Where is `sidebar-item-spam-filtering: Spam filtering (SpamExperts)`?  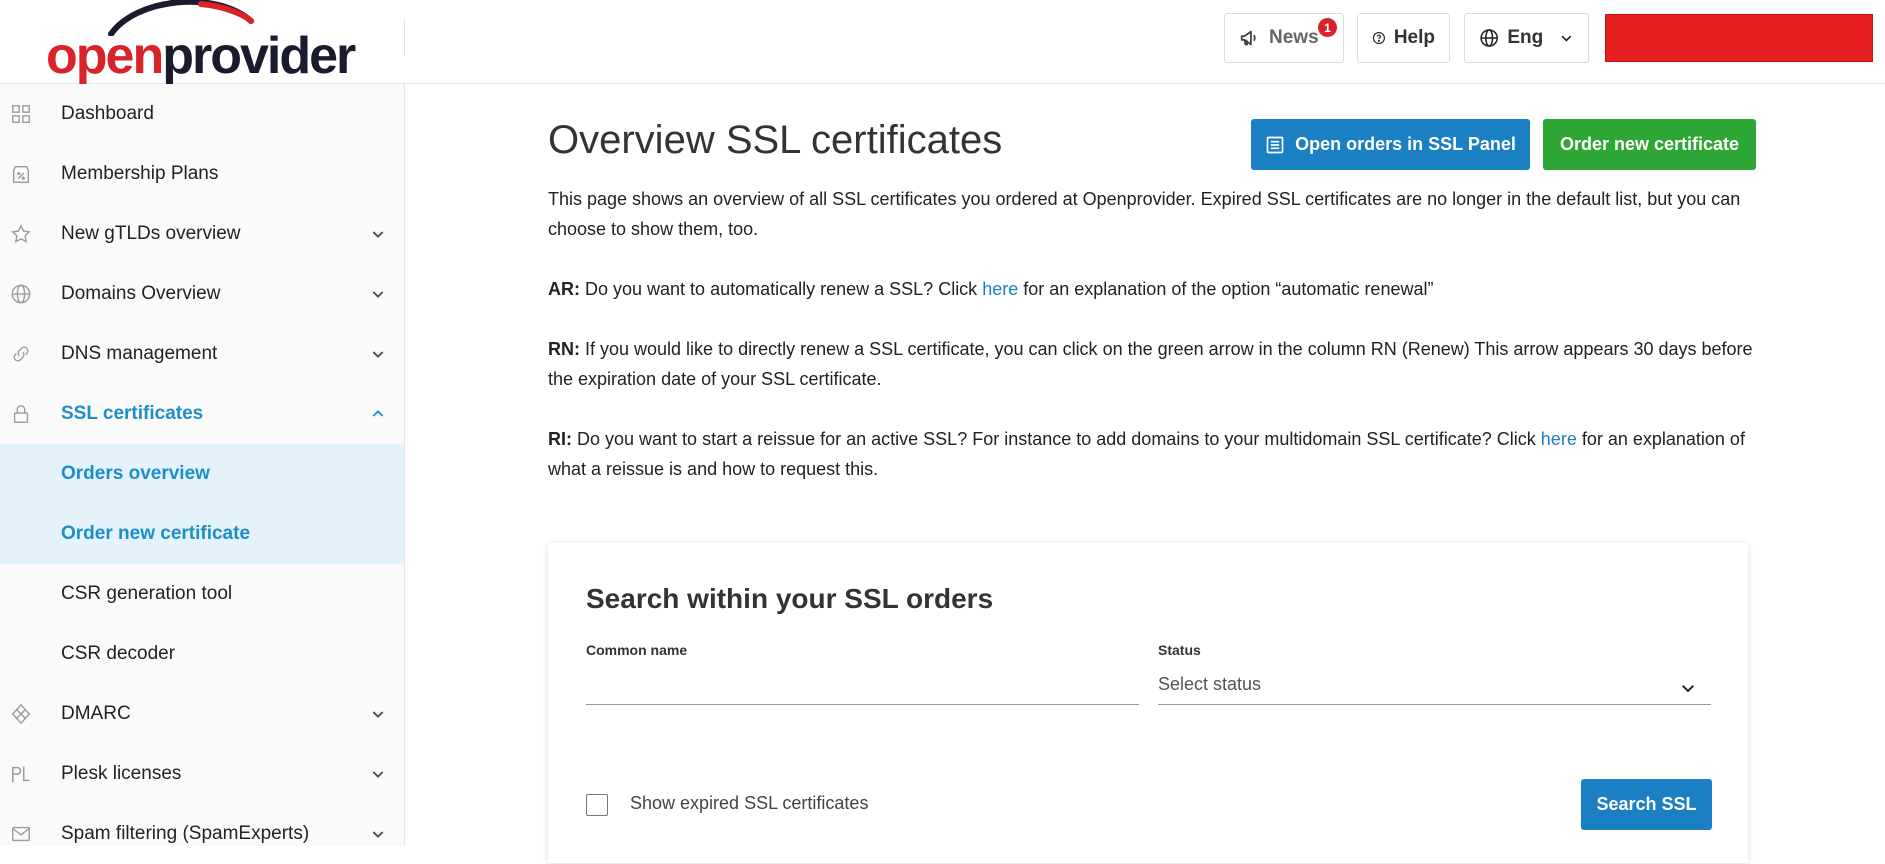
sidebar-item-spam-filtering: Spam filtering (SpamExperts) is located at coordinates (202, 834).